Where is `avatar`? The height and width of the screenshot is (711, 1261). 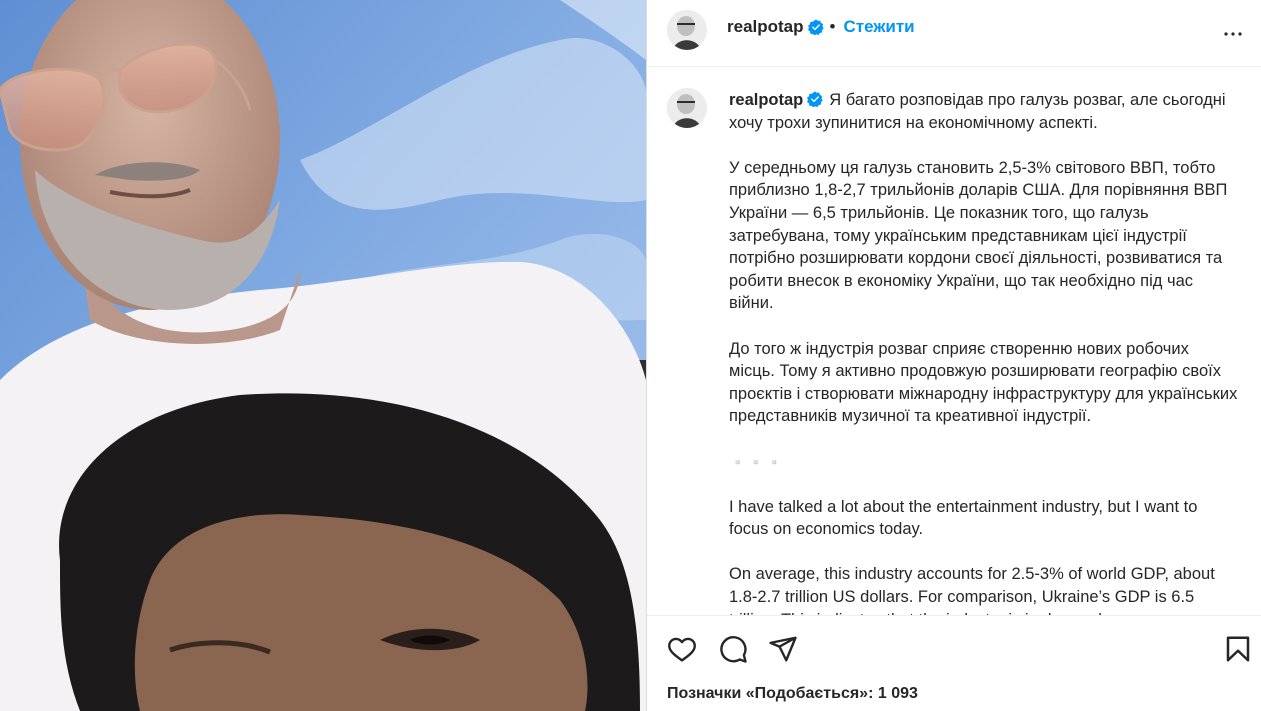 avatar is located at coordinates (687, 30).